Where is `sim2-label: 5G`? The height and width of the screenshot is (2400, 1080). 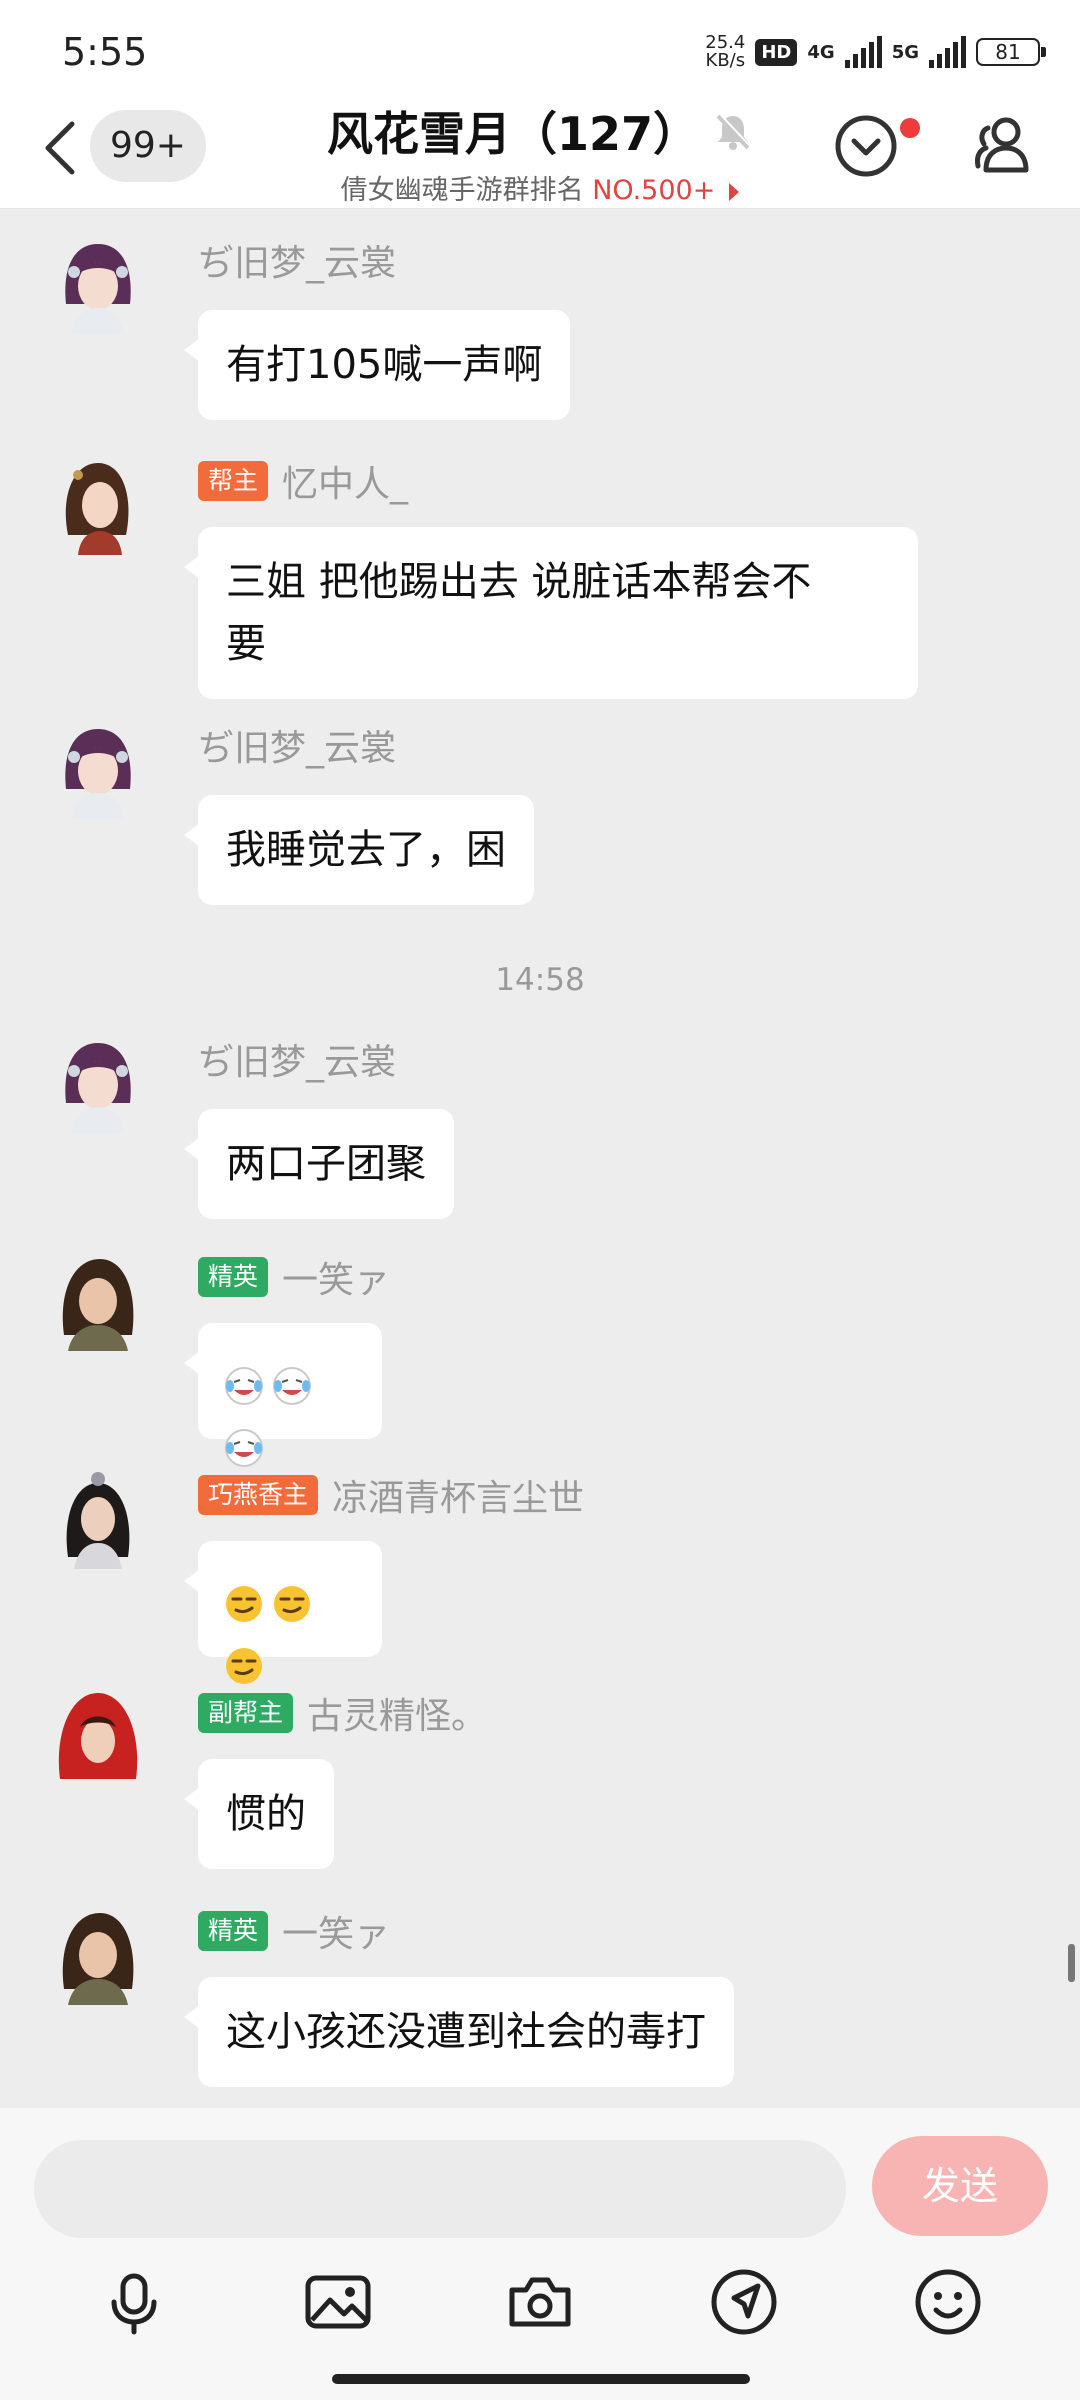 sim2-label: 5G is located at coordinates (905, 52).